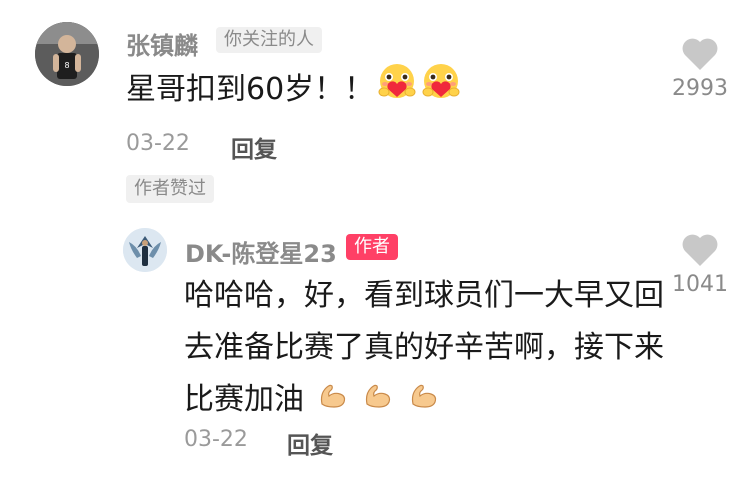 The height and width of the screenshot is (477, 750). Describe the element at coordinates (261, 251) in the screenshot. I see `reply-username: DK-陈登星23` at that location.